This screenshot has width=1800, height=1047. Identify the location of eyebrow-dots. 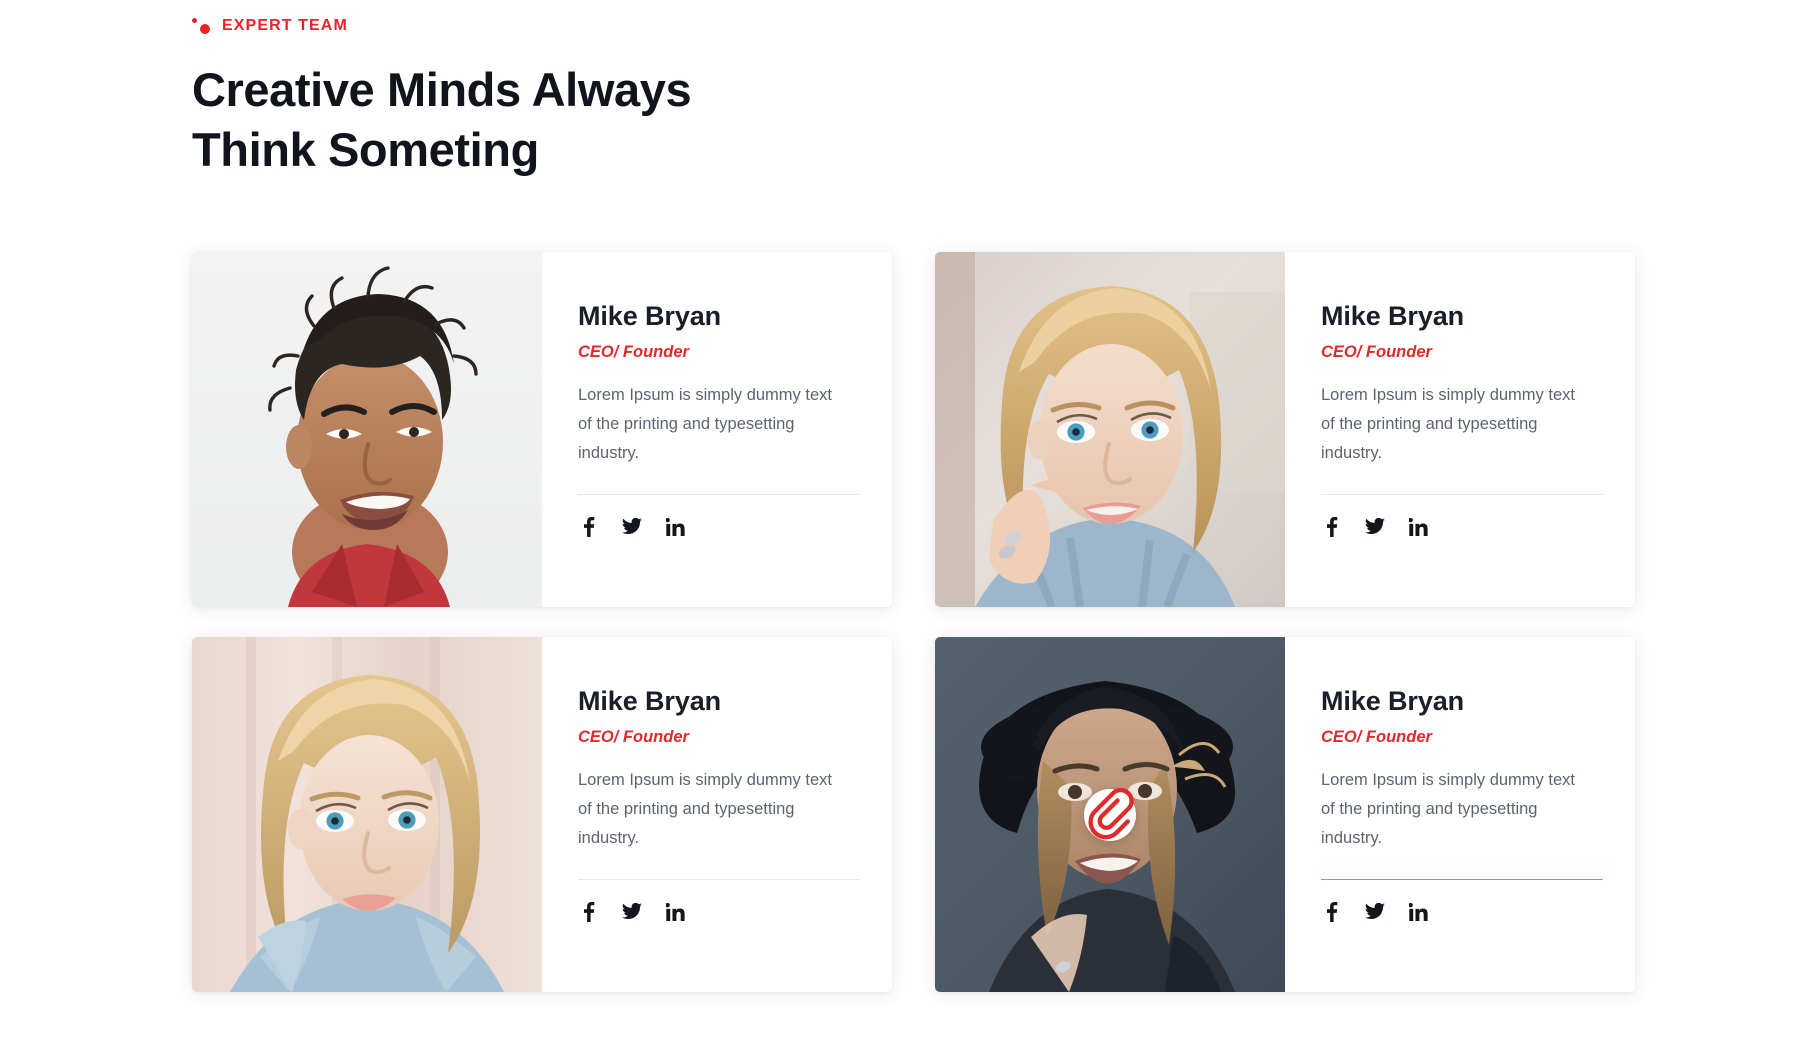
(205, 26).